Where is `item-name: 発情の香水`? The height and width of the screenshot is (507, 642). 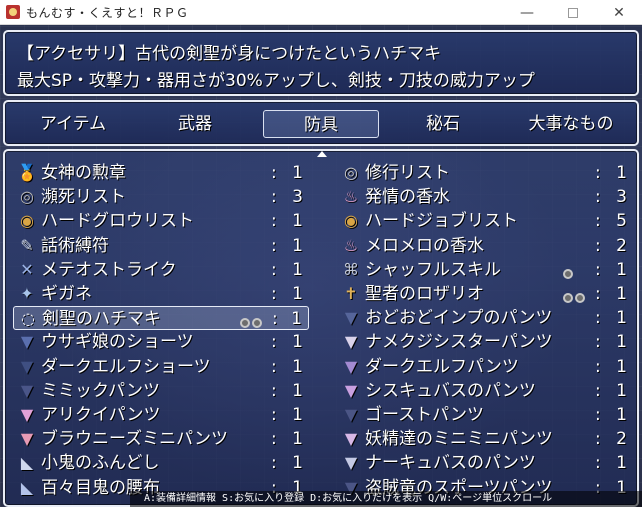 item-name: 発情の香水 is located at coordinates (407, 197).